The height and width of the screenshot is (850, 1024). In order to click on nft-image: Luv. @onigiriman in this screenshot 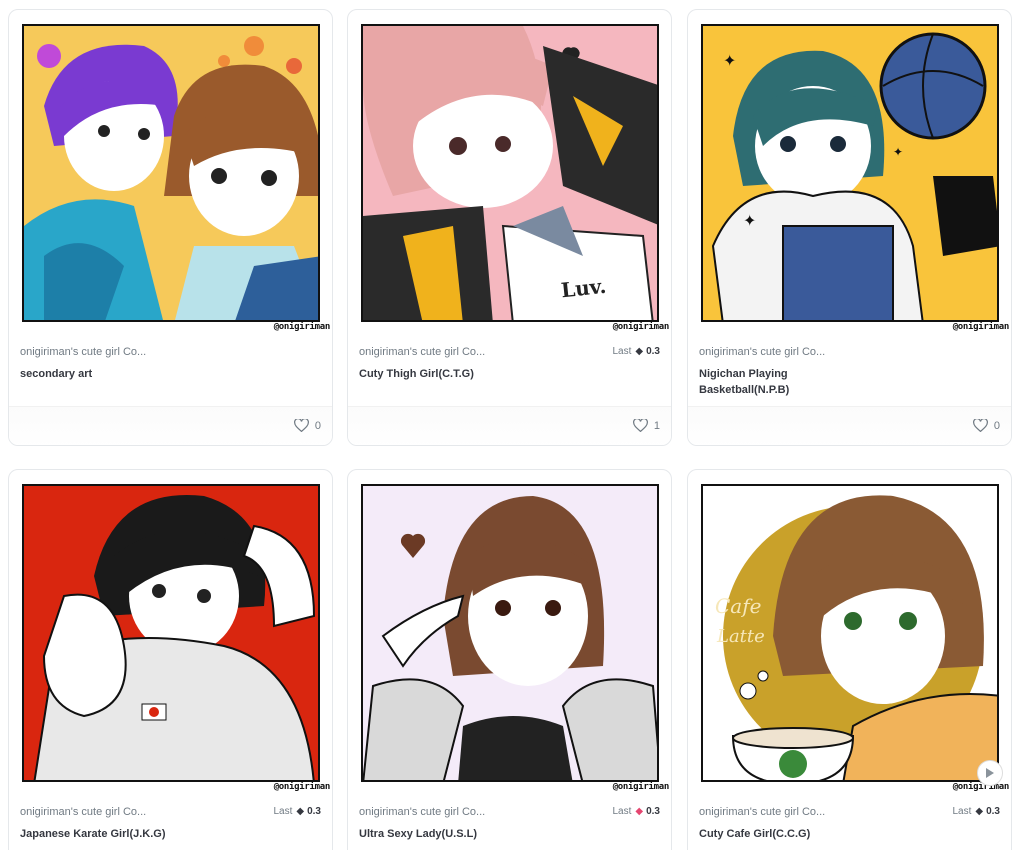, I will do `click(514, 177)`.